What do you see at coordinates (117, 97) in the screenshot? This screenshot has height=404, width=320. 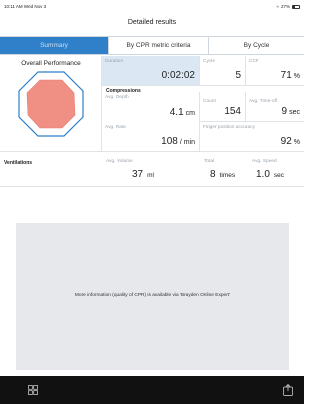 I see `avg-depth-label: Avg. Depth` at bounding box center [117, 97].